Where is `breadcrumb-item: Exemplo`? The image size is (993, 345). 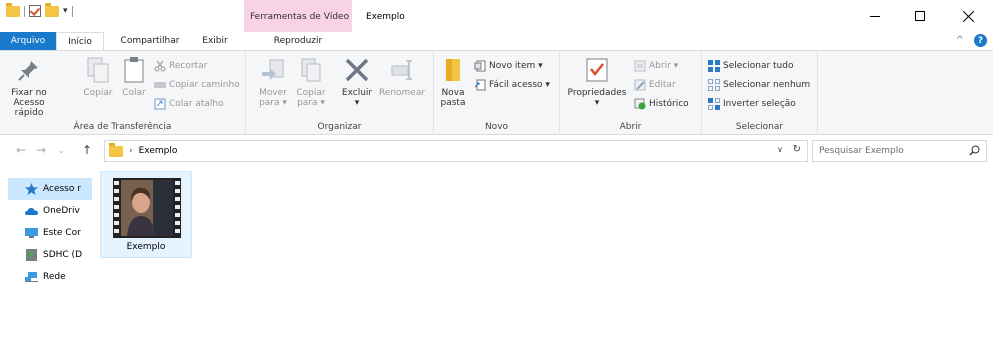 breadcrumb-item: Exemplo is located at coordinates (158, 151).